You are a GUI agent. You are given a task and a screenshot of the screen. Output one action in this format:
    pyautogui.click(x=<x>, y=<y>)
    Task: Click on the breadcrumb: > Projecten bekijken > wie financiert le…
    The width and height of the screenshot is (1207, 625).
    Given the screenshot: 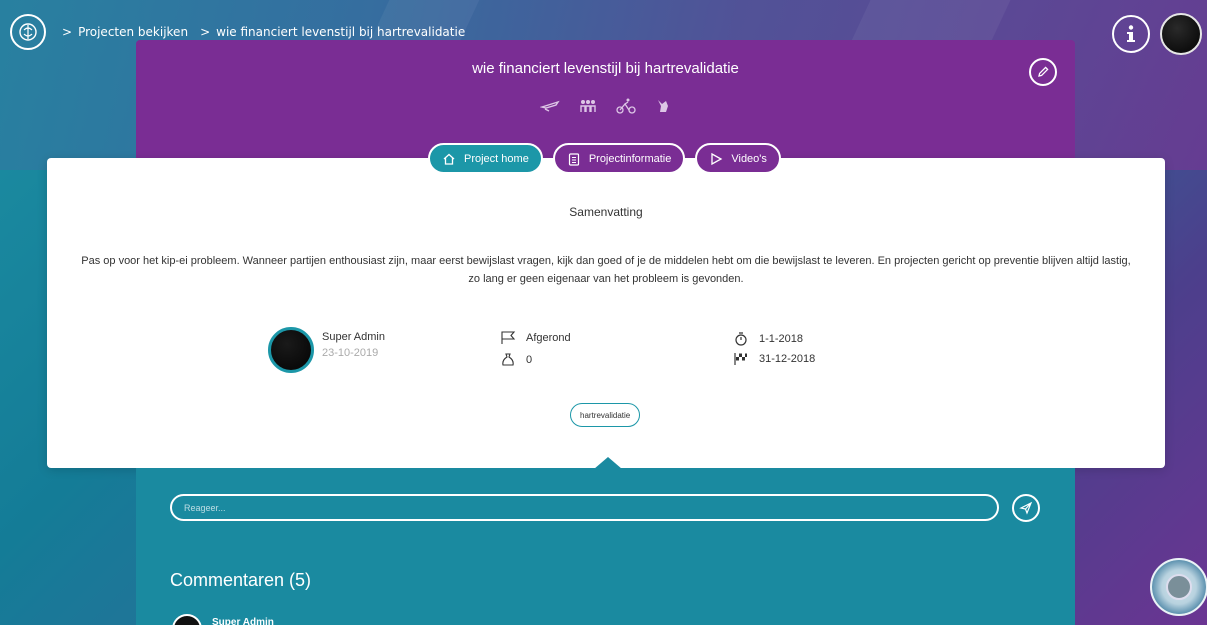 What is the action you would take?
    pyautogui.click(x=263, y=32)
    